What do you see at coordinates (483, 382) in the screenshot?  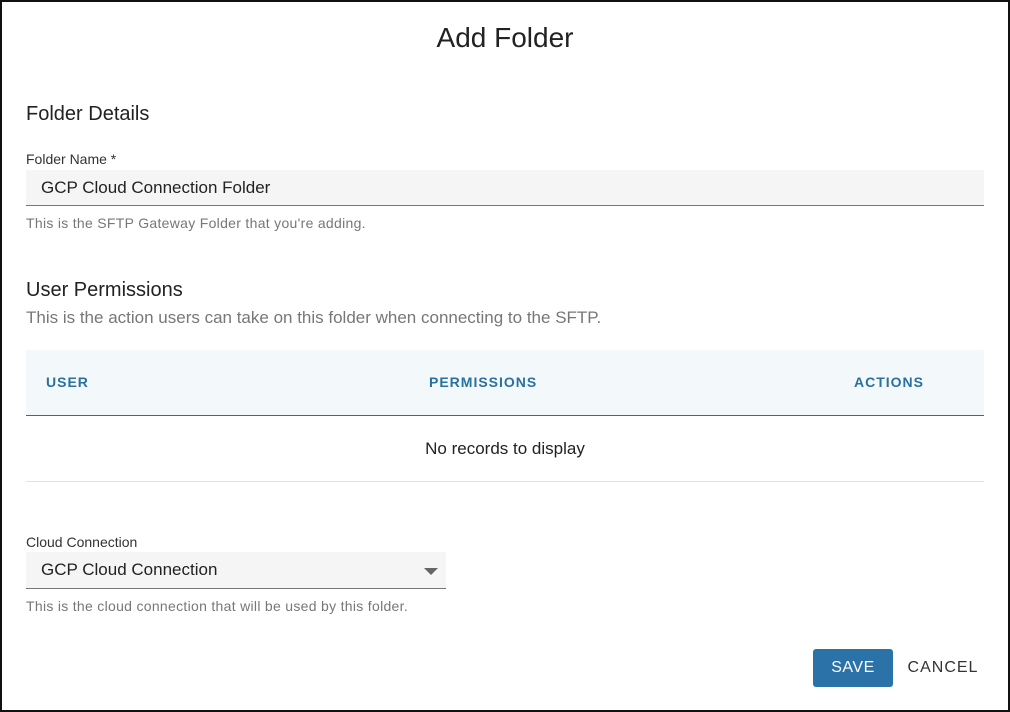 I see `column-header-permissions: PERMISSIONS` at bounding box center [483, 382].